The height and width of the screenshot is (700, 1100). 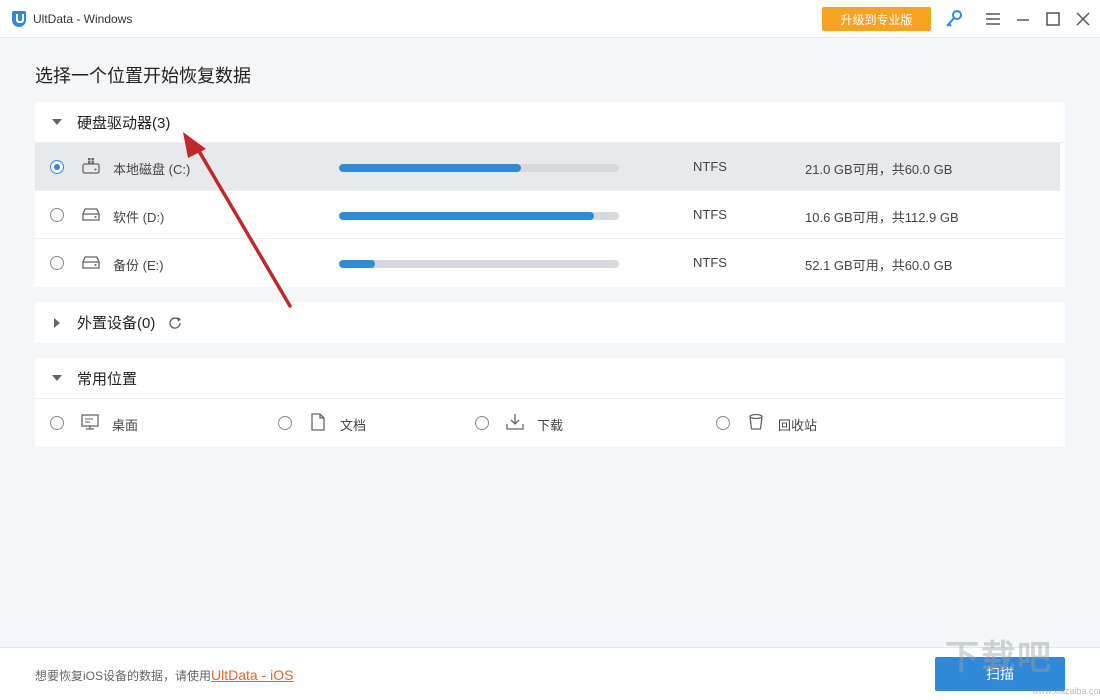 I want to click on location-label: 回收站, so click(x=798, y=425).